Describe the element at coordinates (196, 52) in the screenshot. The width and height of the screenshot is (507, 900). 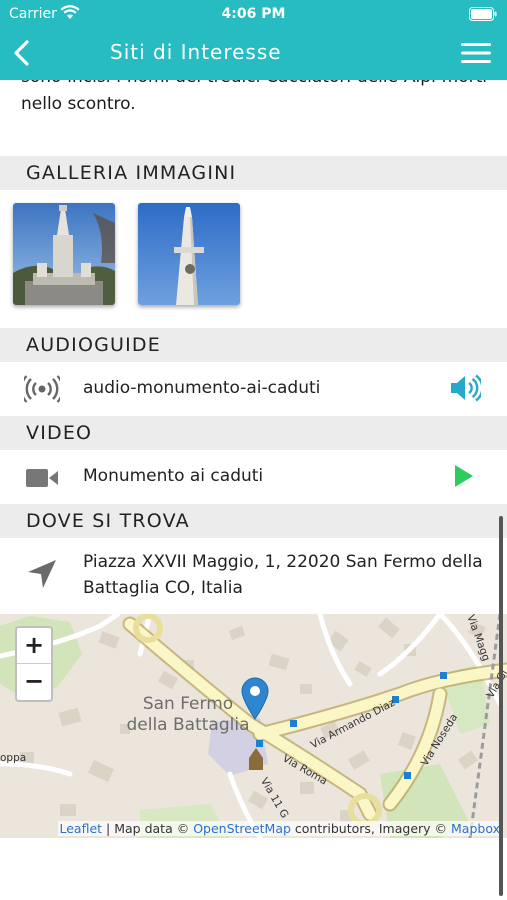
I see `page-title: Siti di Interesse` at that location.